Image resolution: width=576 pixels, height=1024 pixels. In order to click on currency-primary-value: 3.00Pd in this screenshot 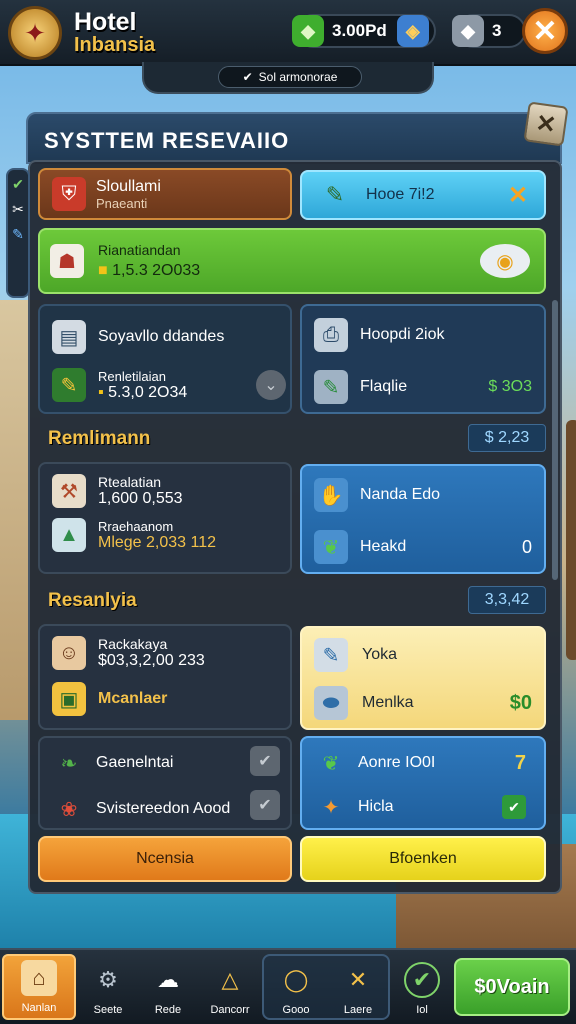, I will do `click(359, 30)`.